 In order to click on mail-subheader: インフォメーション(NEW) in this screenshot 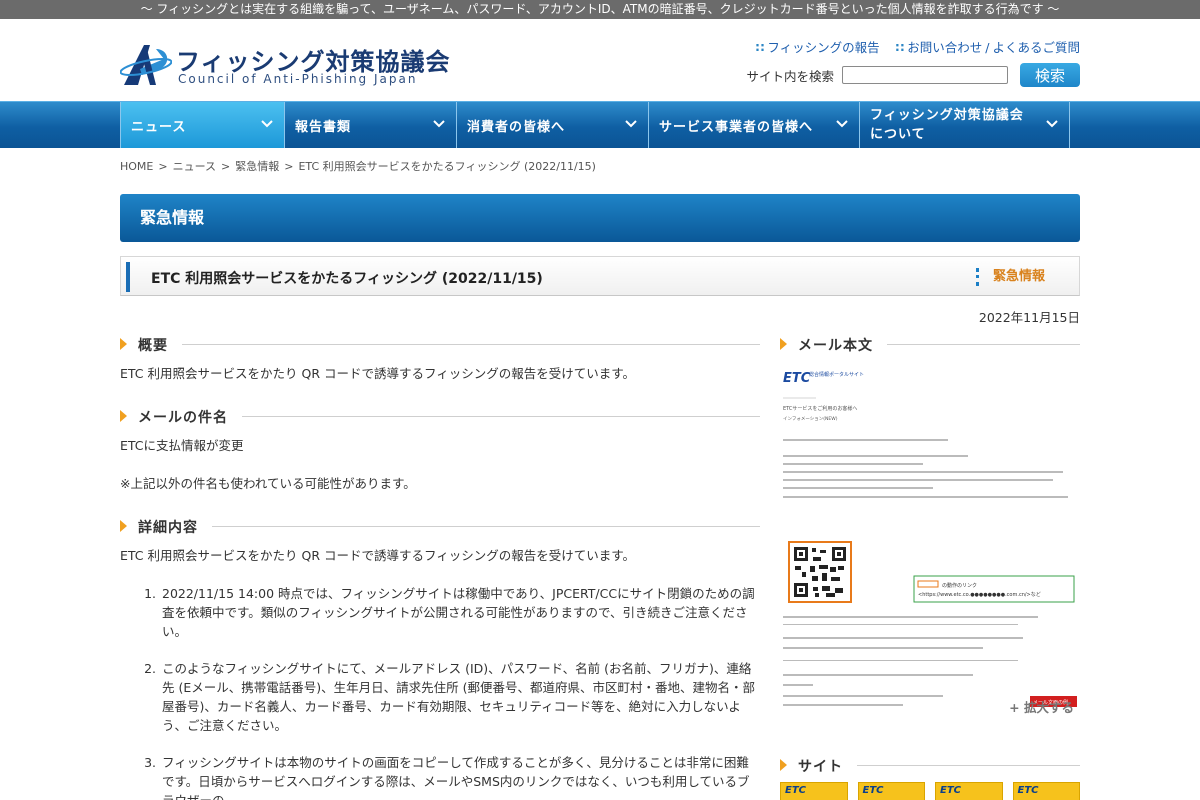, I will do `click(810, 419)`.